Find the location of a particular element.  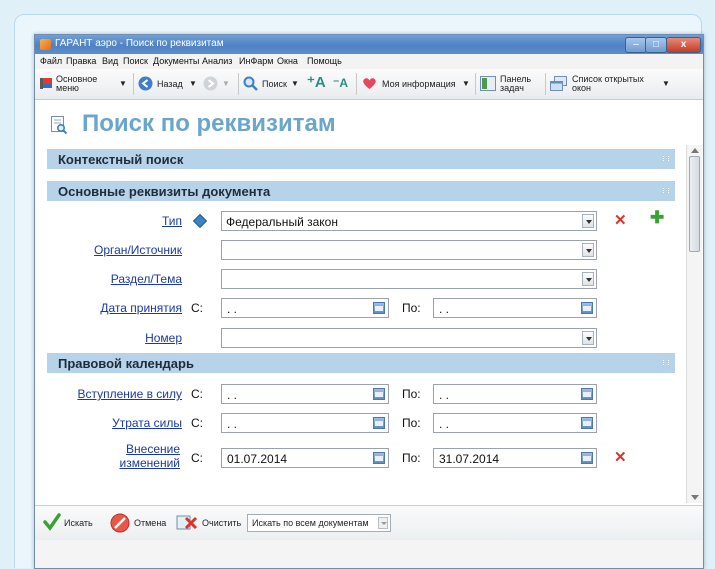

vertical-scrollbar is located at coordinates (694, 324).